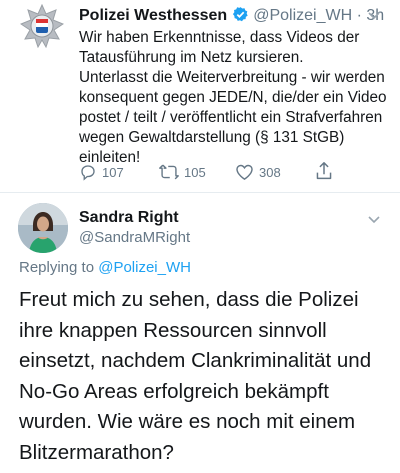 The image size is (400, 473). I want to click on like-count: 308, so click(270, 172).